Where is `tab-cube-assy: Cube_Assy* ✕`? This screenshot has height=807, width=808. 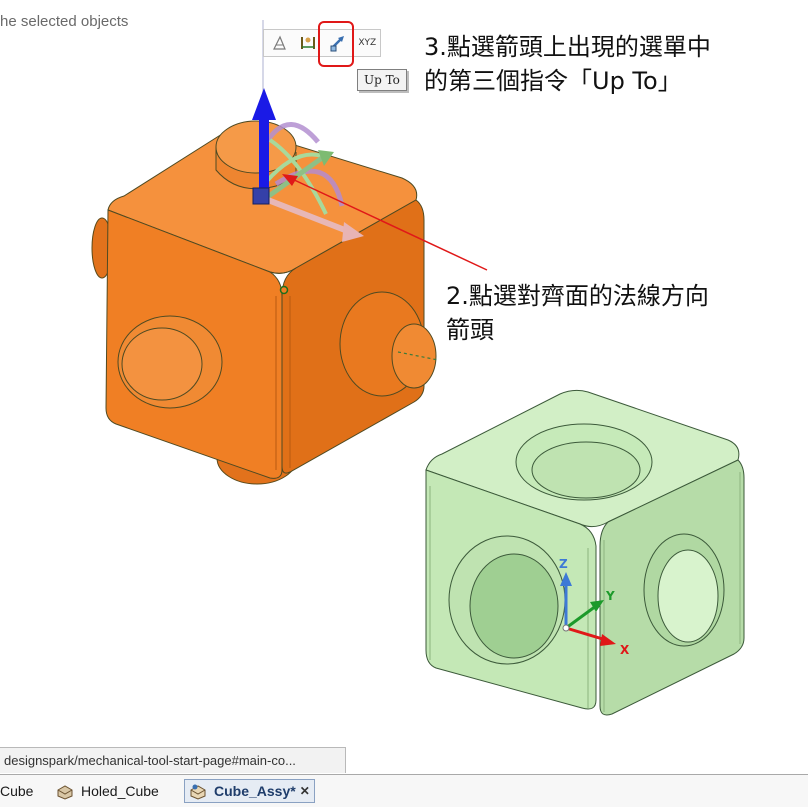 tab-cube-assy: Cube_Assy* ✕ is located at coordinates (249, 791).